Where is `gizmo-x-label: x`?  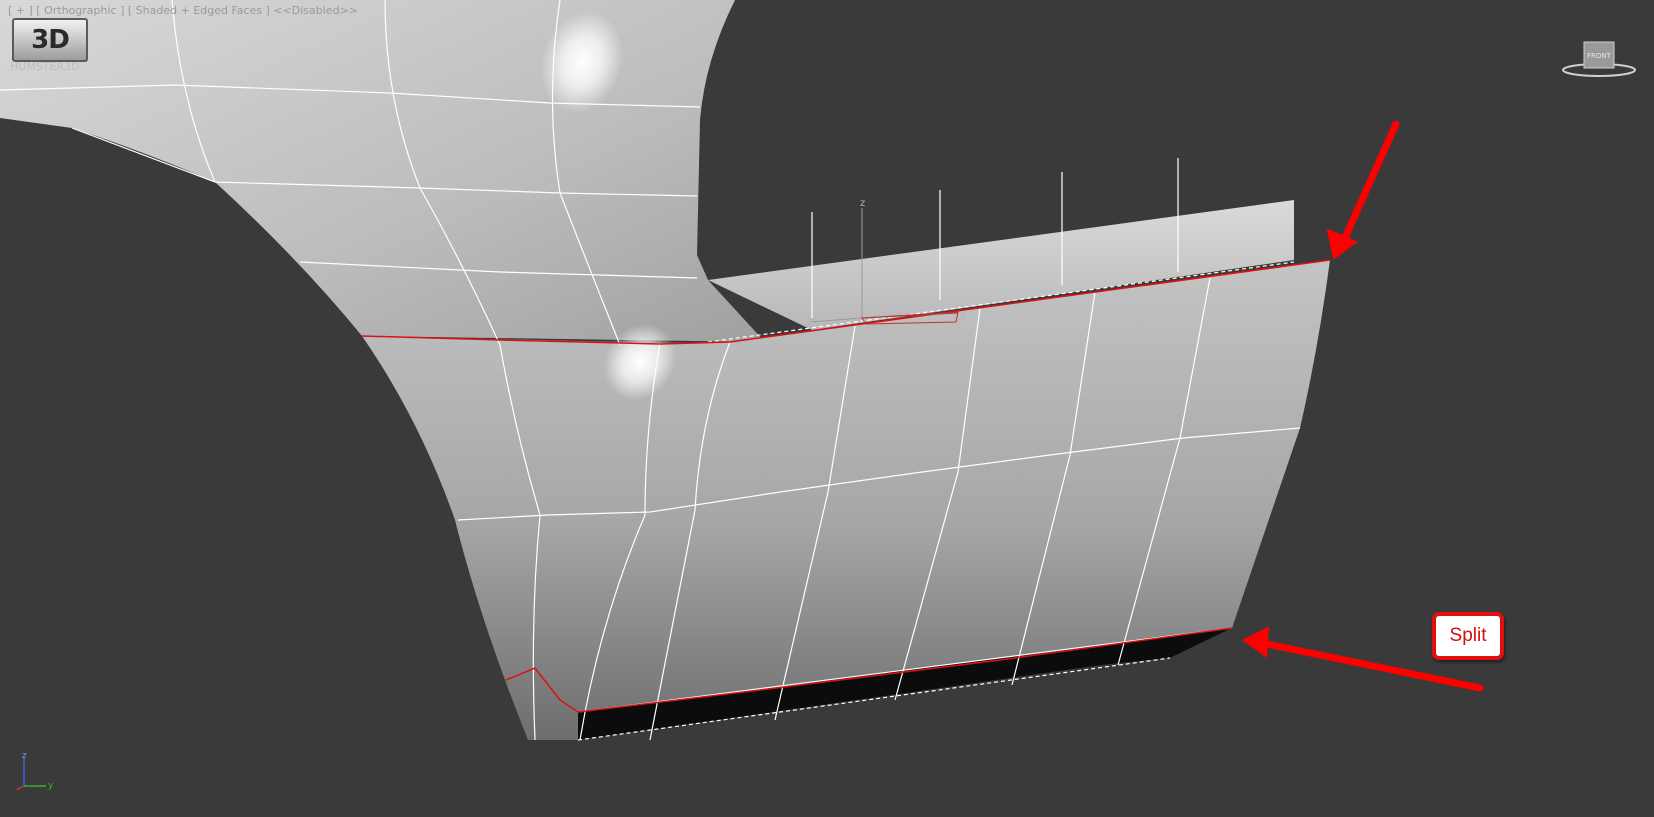
gizmo-x-label: x is located at coordinates (811, 321).